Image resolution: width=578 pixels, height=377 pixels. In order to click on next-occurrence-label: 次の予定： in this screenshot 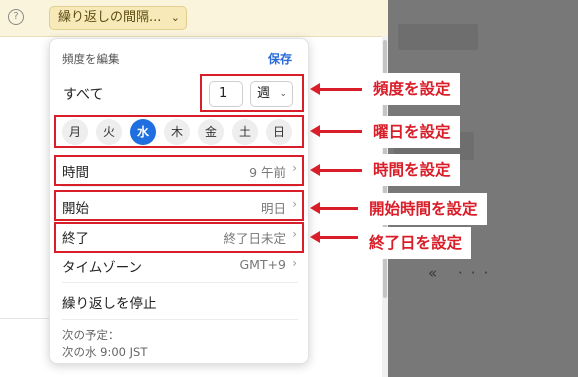, I will do `click(91, 335)`.